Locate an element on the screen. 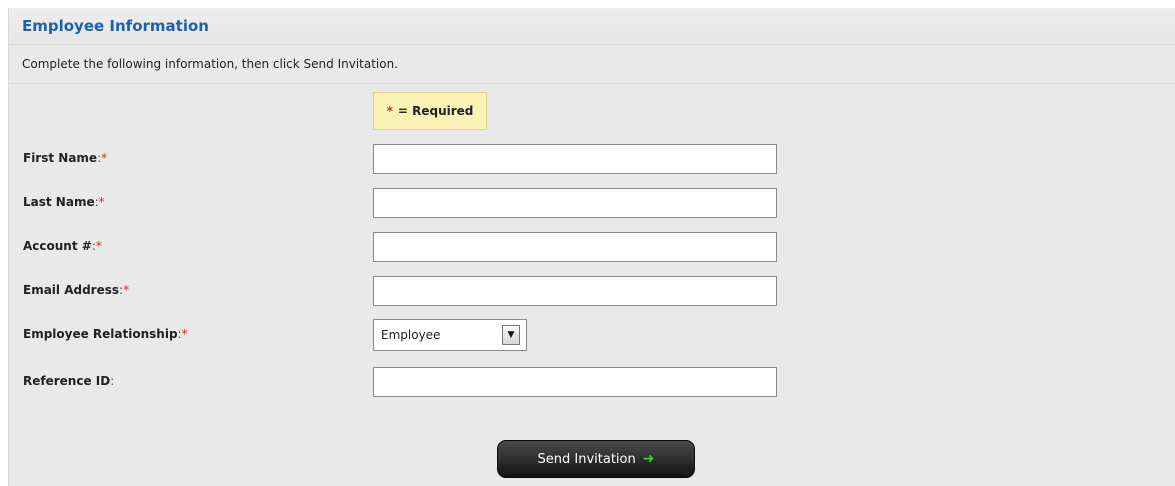 The height and width of the screenshot is (486, 1175). email-address-label: Email Address:* is located at coordinates (76, 290).